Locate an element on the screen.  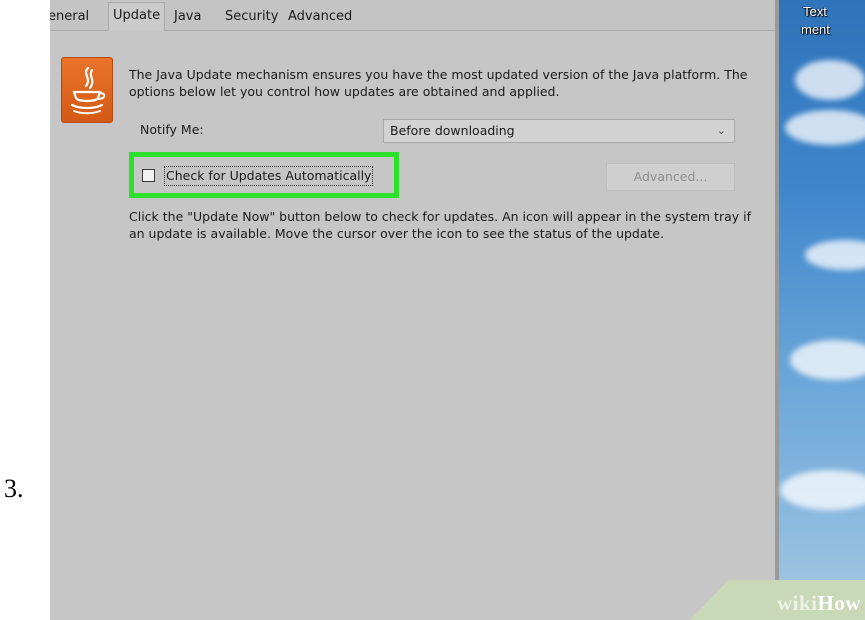
auto-update-label: Check for Updates Automatically is located at coordinates (269, 176).